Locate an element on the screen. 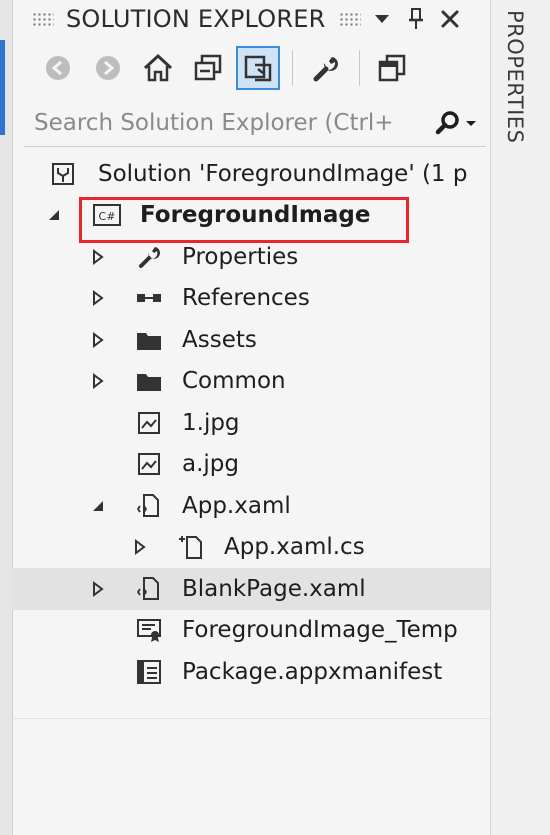 Image resolution: width=550 pixels, height=835 pixels. windows-icon is located at coordinates (392, 68).